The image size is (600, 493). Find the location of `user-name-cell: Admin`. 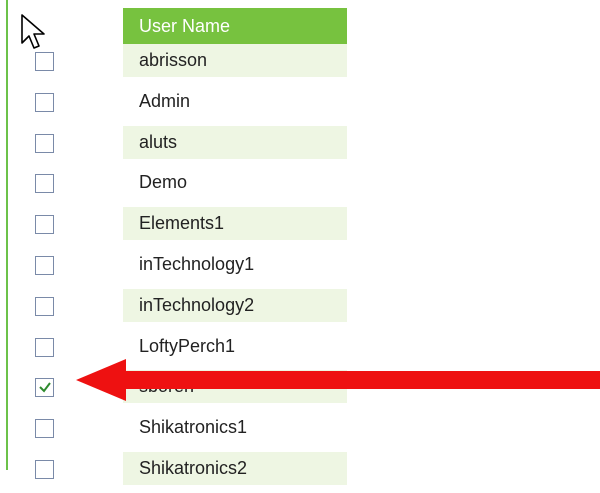

user-name-cell: Admin is located at coordinates (235, 101).